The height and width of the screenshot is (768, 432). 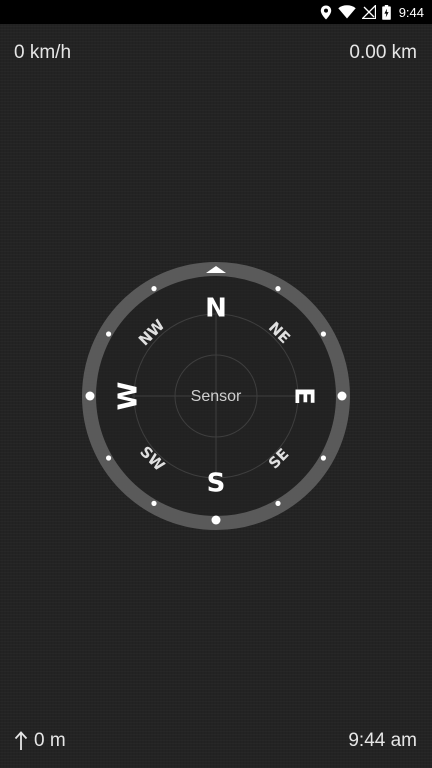 What do you see at coordinates (216, 484) in the screenshot?
I see `compass-label-s: S` at bounding box center [216, 484].